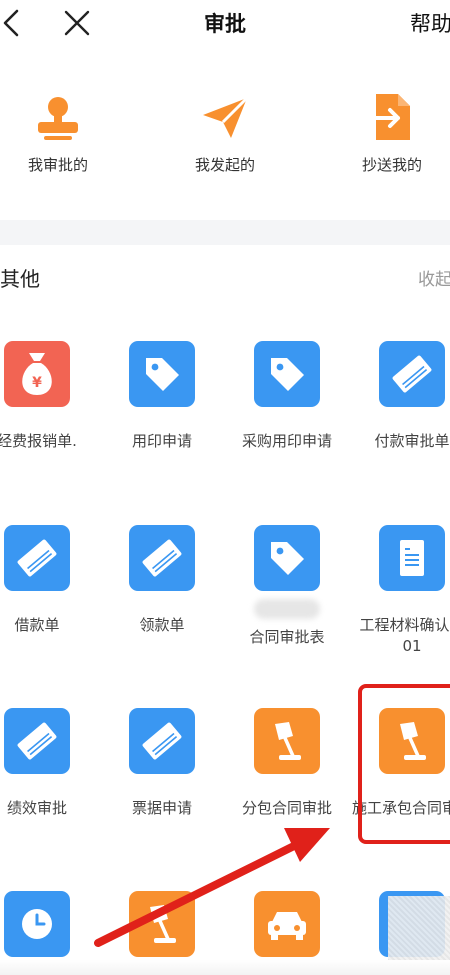  What do you see at coordinates (37, 924) in the screenshot?
I see `clock-icon` at bounding box center [37, 924].